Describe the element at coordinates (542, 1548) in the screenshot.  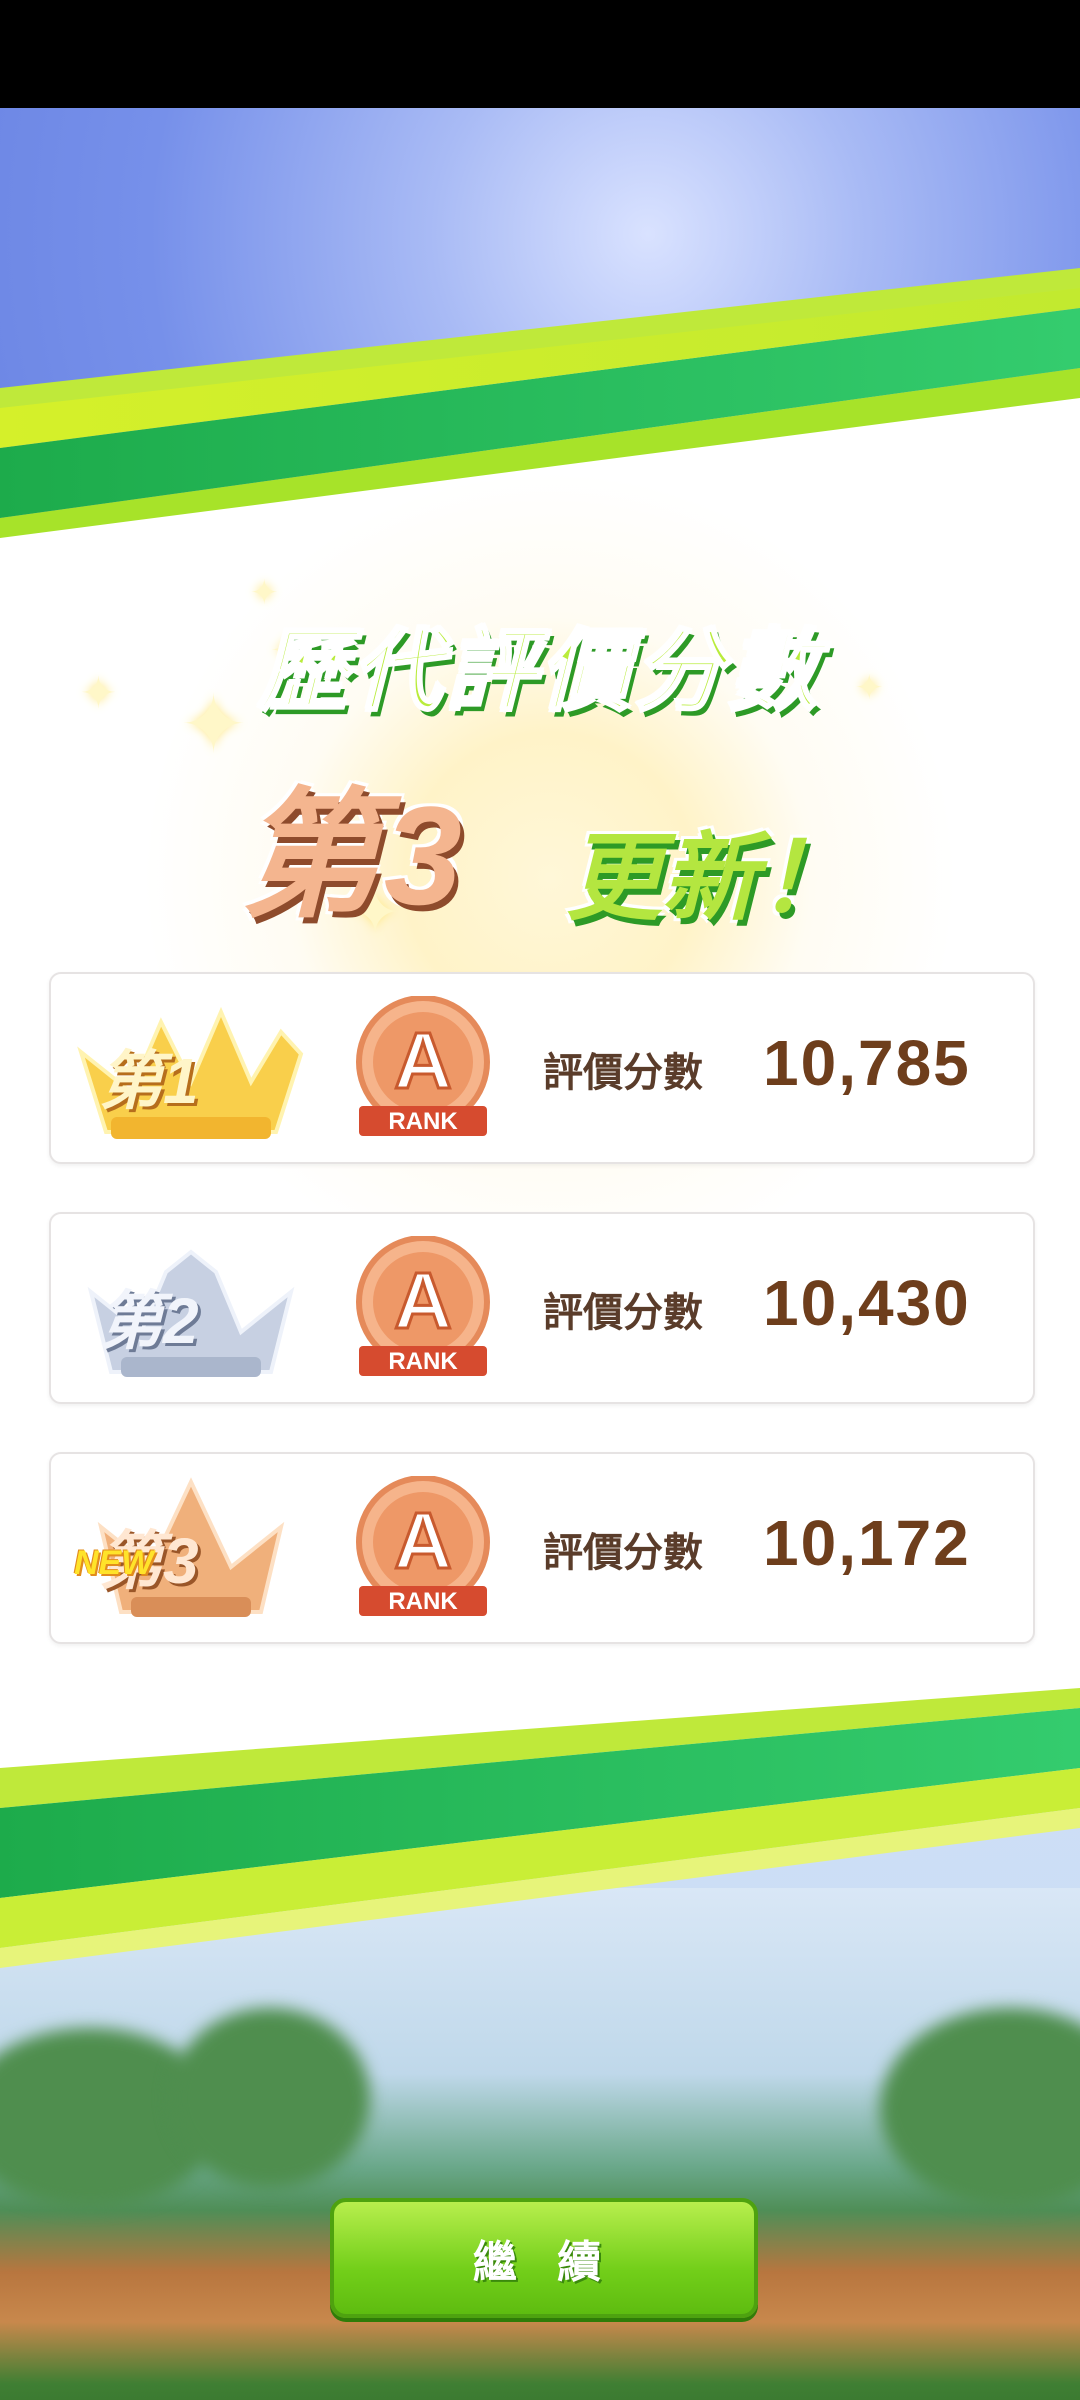
I see `rank-card-3: 第3 A RANK 評價分數 10,172` at that location.